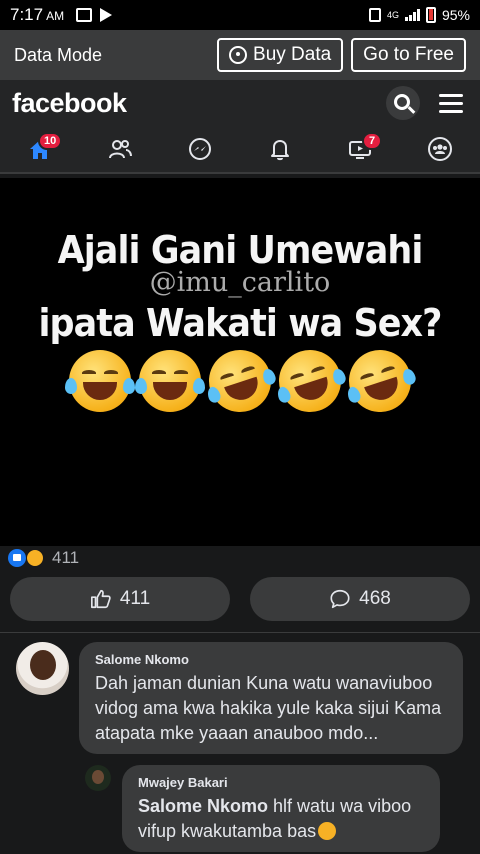  I want to click on tab-friends, so click(120, 149).